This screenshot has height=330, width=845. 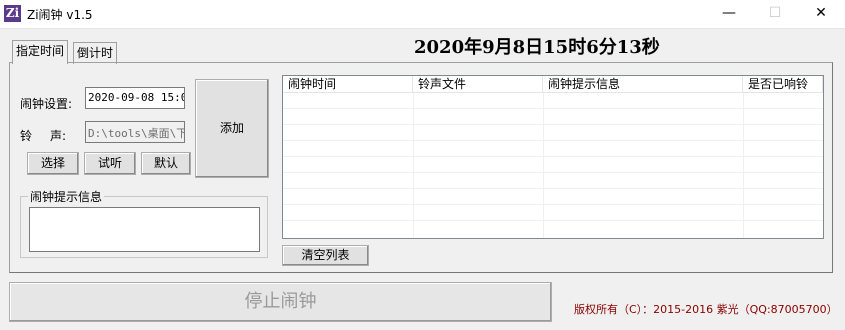 What do you see at coordinates (26, 136) in the screenshot?
I see `ring-label: 铃` at bounding box center [26, 136].